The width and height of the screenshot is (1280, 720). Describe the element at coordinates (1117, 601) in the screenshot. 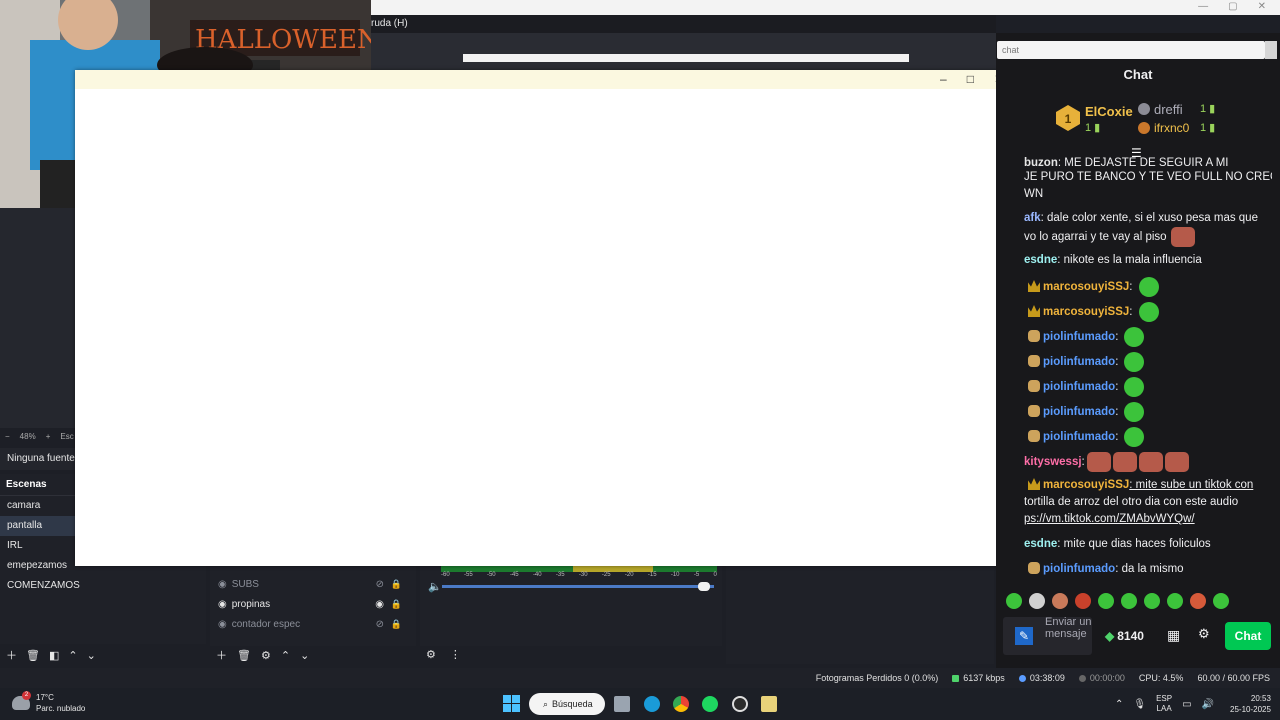

I see `emote-bar` at that location.